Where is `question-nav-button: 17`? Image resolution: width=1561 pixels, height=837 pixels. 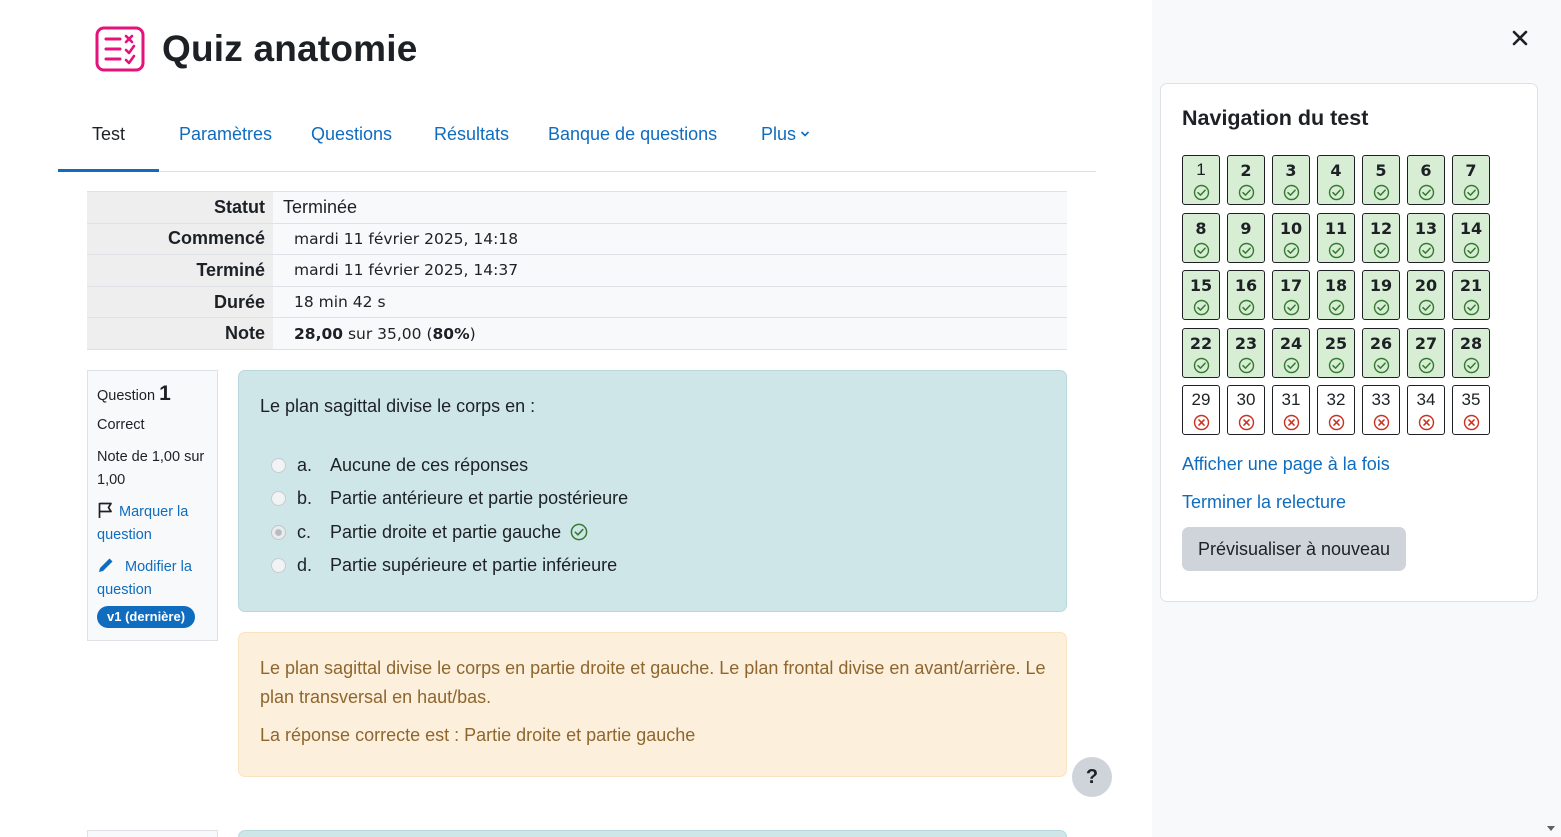 question-nav-button: 17 is located at coordinates (1291, 295).